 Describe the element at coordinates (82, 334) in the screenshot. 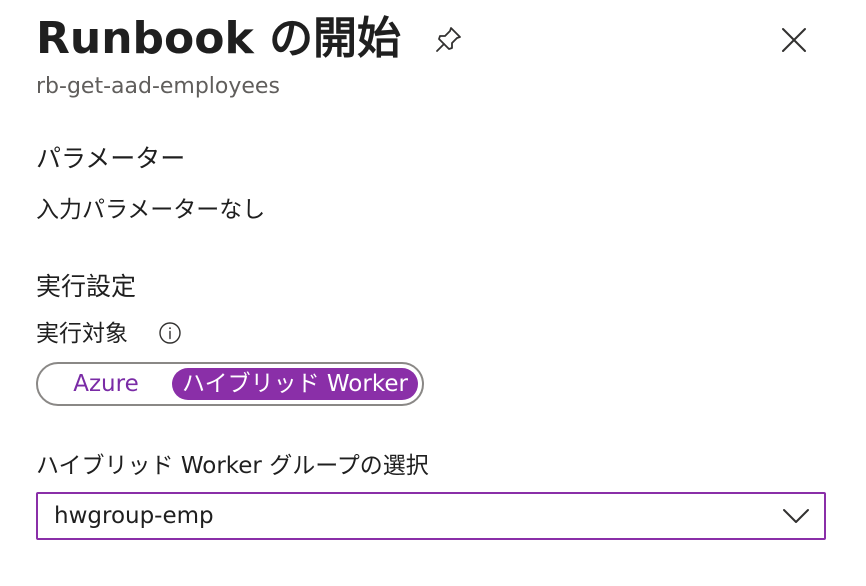

I see `run-on-label: 実行対象` at that location.